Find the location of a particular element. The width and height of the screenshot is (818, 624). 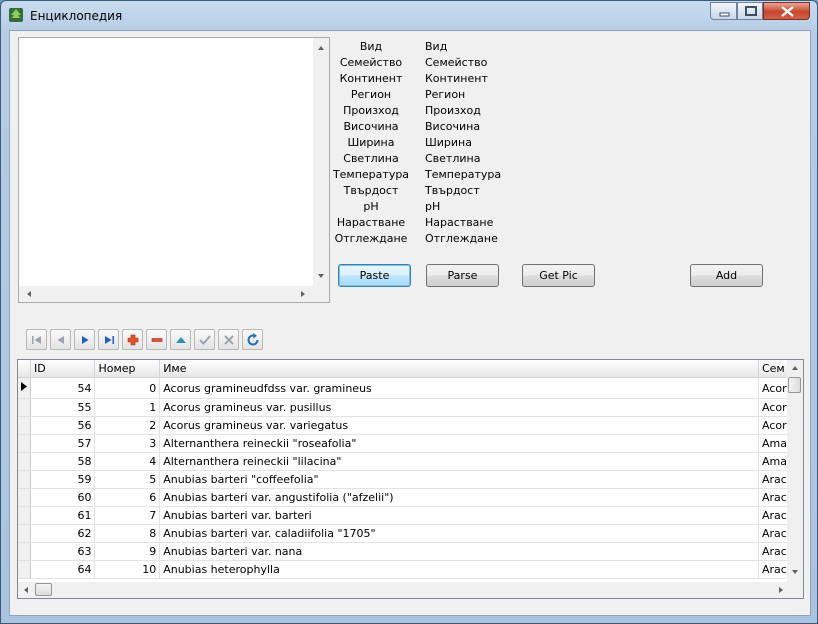

cell-number: 2 is located at coordinates (127, 425).